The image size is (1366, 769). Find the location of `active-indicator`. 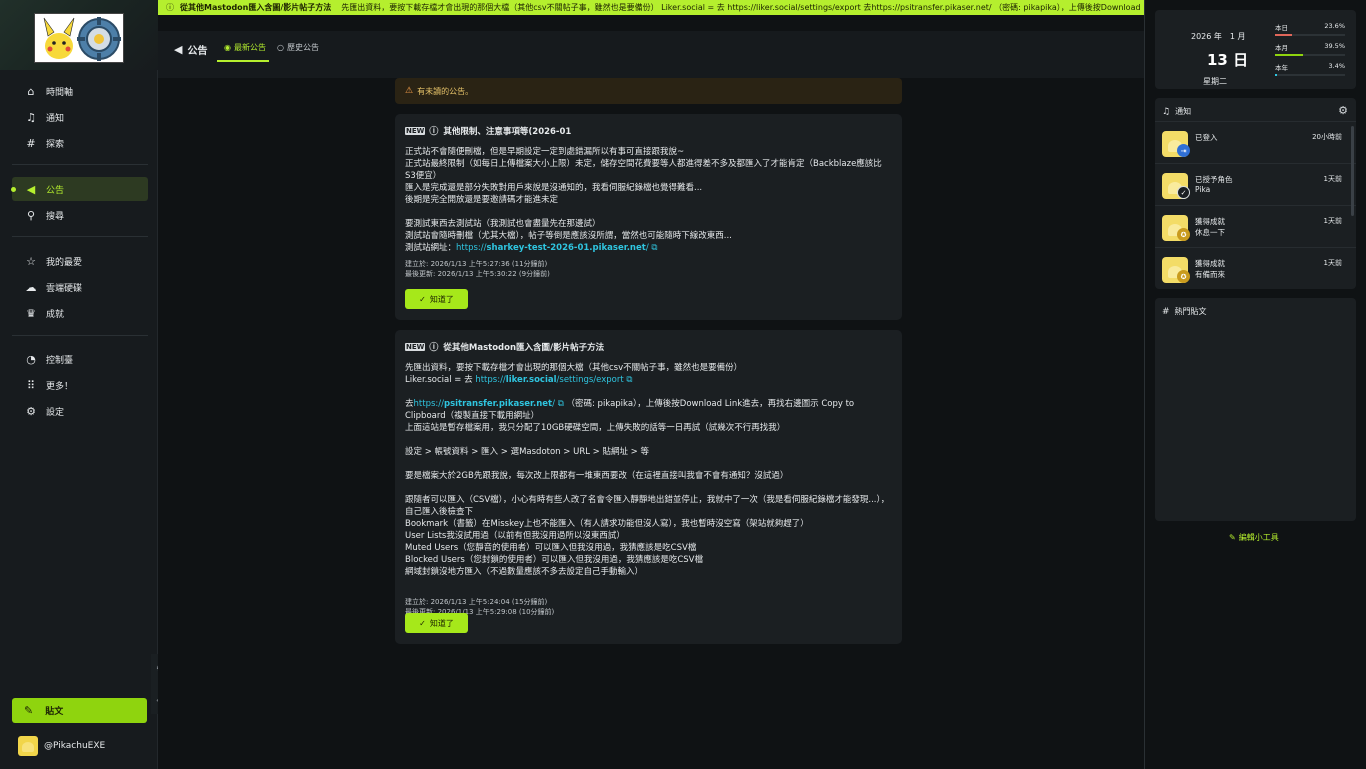

active-indicator is located at coordinates (13, 189).